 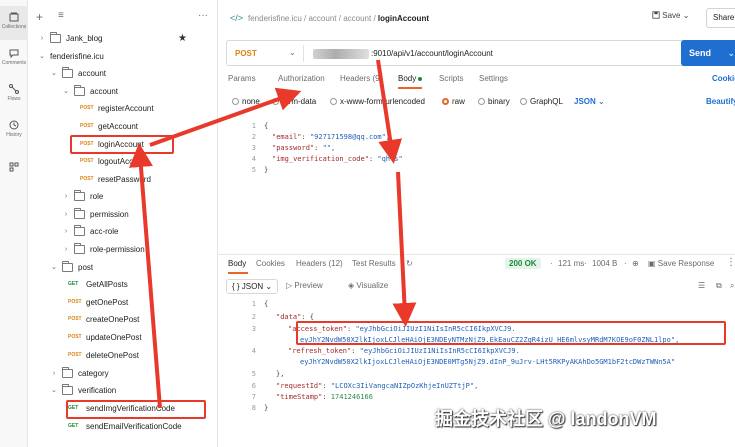 I want to click on request-item: POST updateOnePost, so click(x=122, y=337).